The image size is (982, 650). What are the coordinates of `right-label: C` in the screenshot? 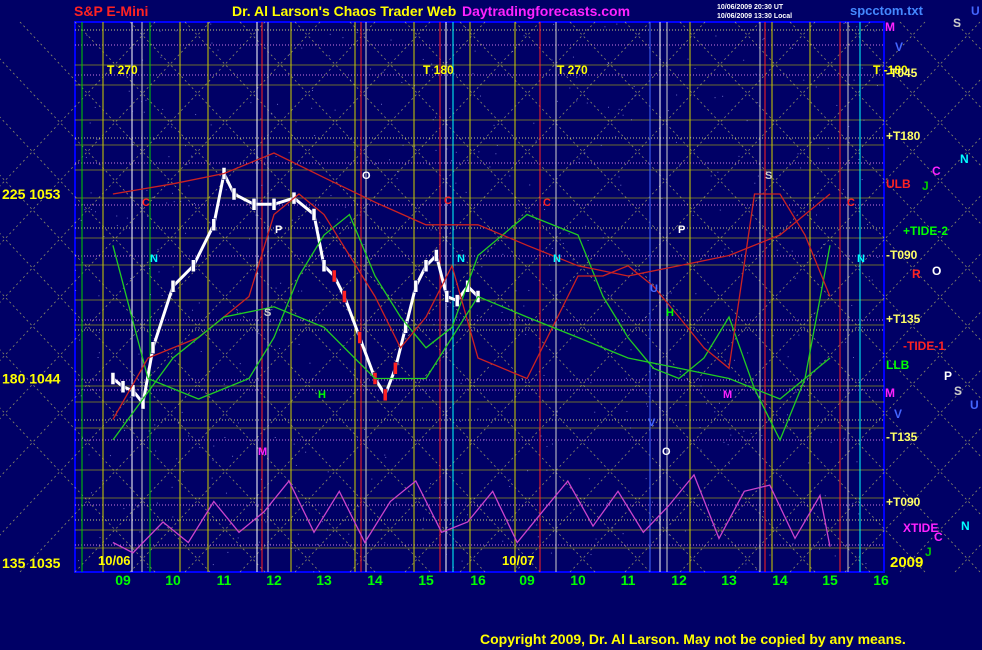 It's located at (936, 171).